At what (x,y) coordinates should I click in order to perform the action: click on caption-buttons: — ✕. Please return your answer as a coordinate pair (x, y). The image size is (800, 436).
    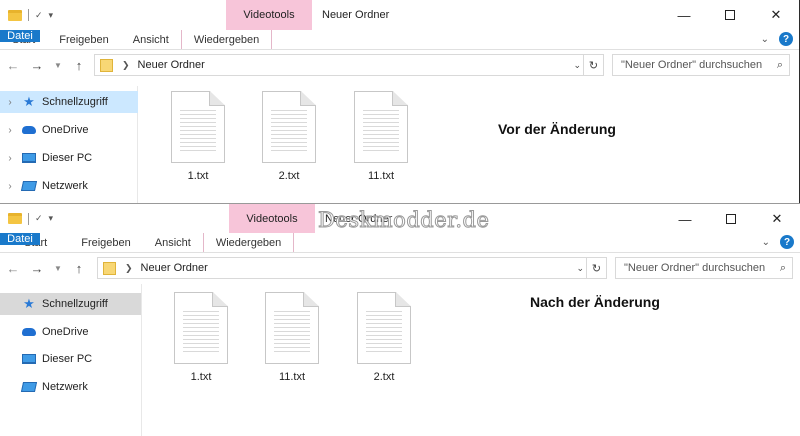
    Looking at the image, I should click on (730, 15).